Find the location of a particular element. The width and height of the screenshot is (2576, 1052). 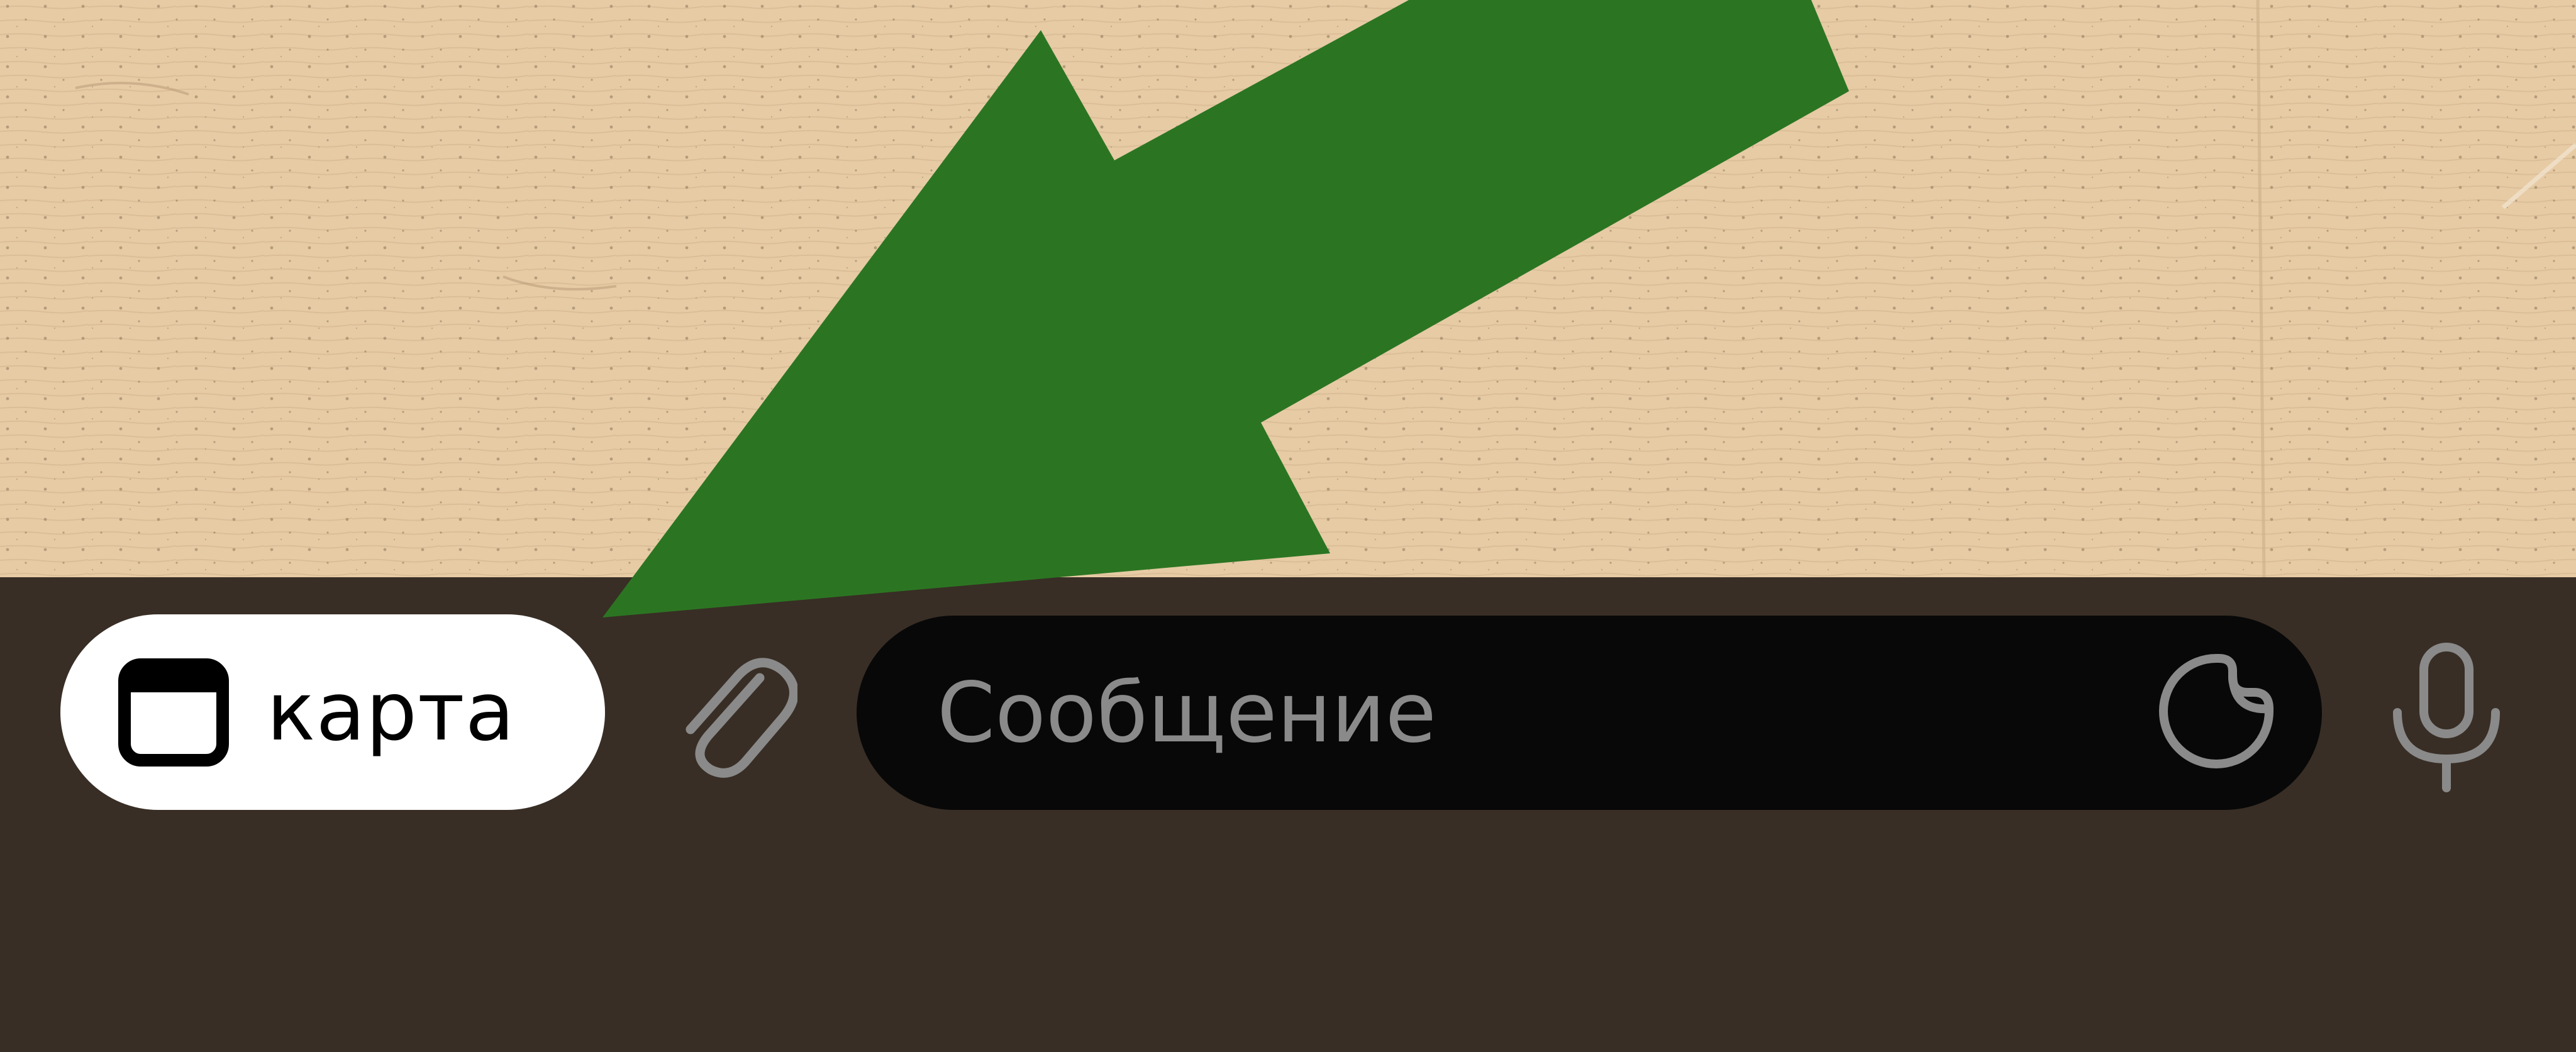

microphone-icon is located at coordinates (2446, 718).